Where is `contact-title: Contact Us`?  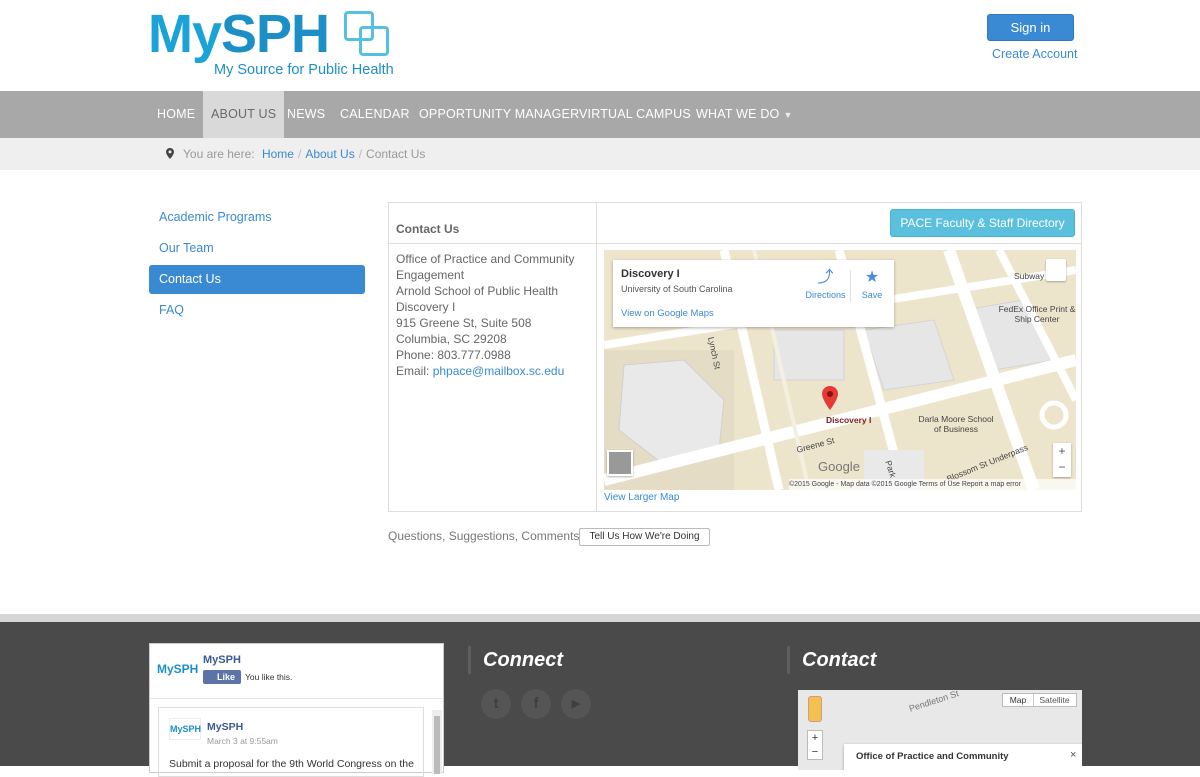 contact-title: Contact Us is located at coordinates (428, 229).